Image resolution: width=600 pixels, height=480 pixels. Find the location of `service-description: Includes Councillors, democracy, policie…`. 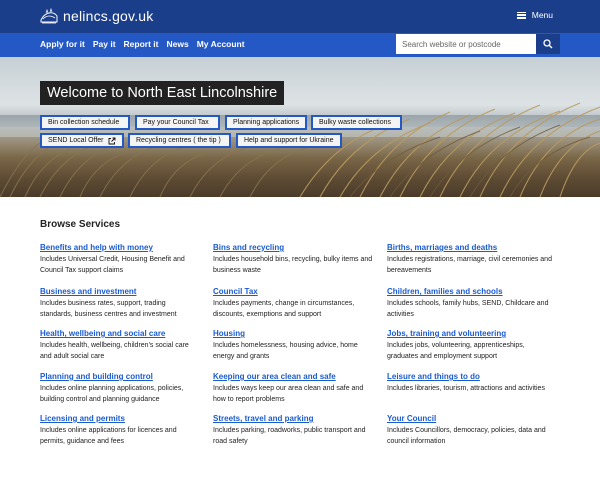

service-description: Includes Councillors, democracy, policie… is located at coordinates (466, 436).